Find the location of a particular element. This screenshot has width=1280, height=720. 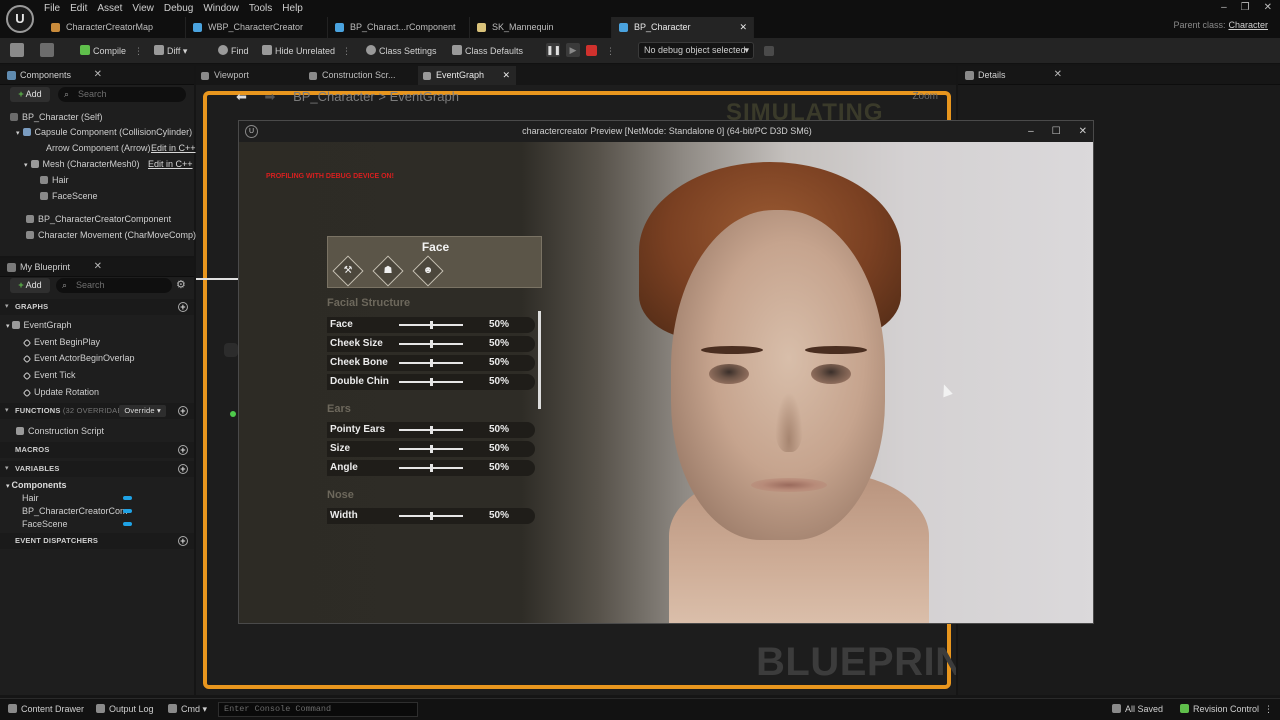

component-self: BP_Character (Self) is located at coordinates (56, 117).